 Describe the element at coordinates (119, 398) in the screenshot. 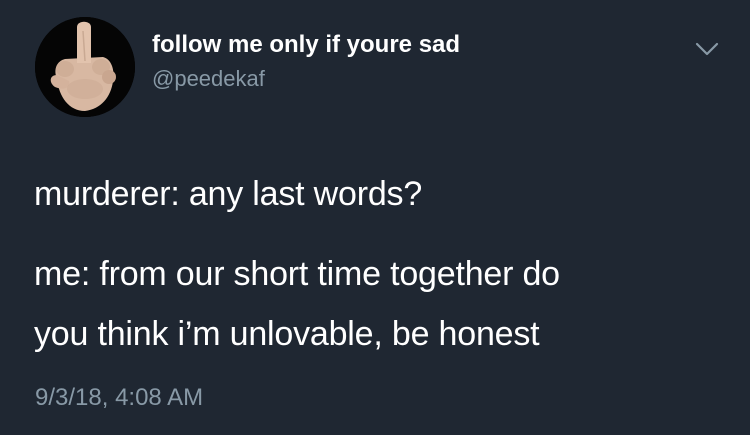

I see `tweet-timestamp: 9/3/18, 4:08 AM` at that location.